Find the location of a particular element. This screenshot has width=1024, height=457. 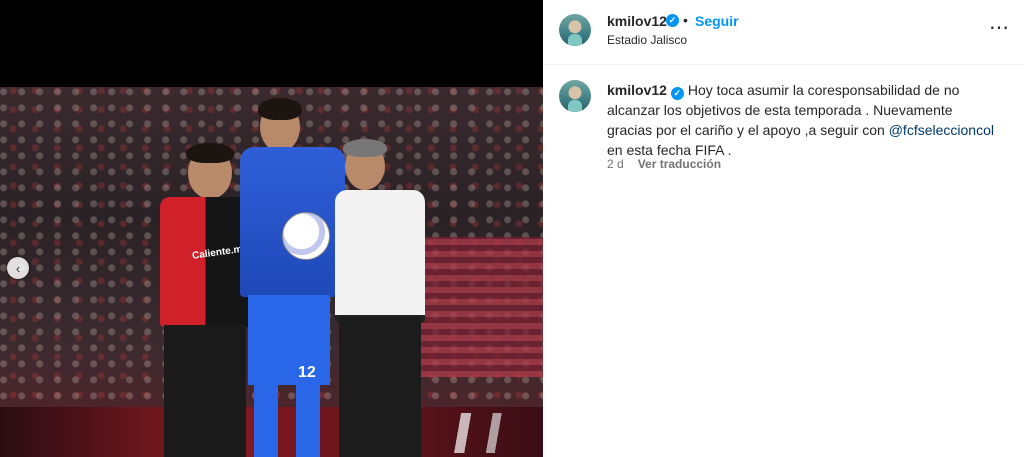

caption-mention-link: @fcfseleccioncol is located at coordinates (941, 130).